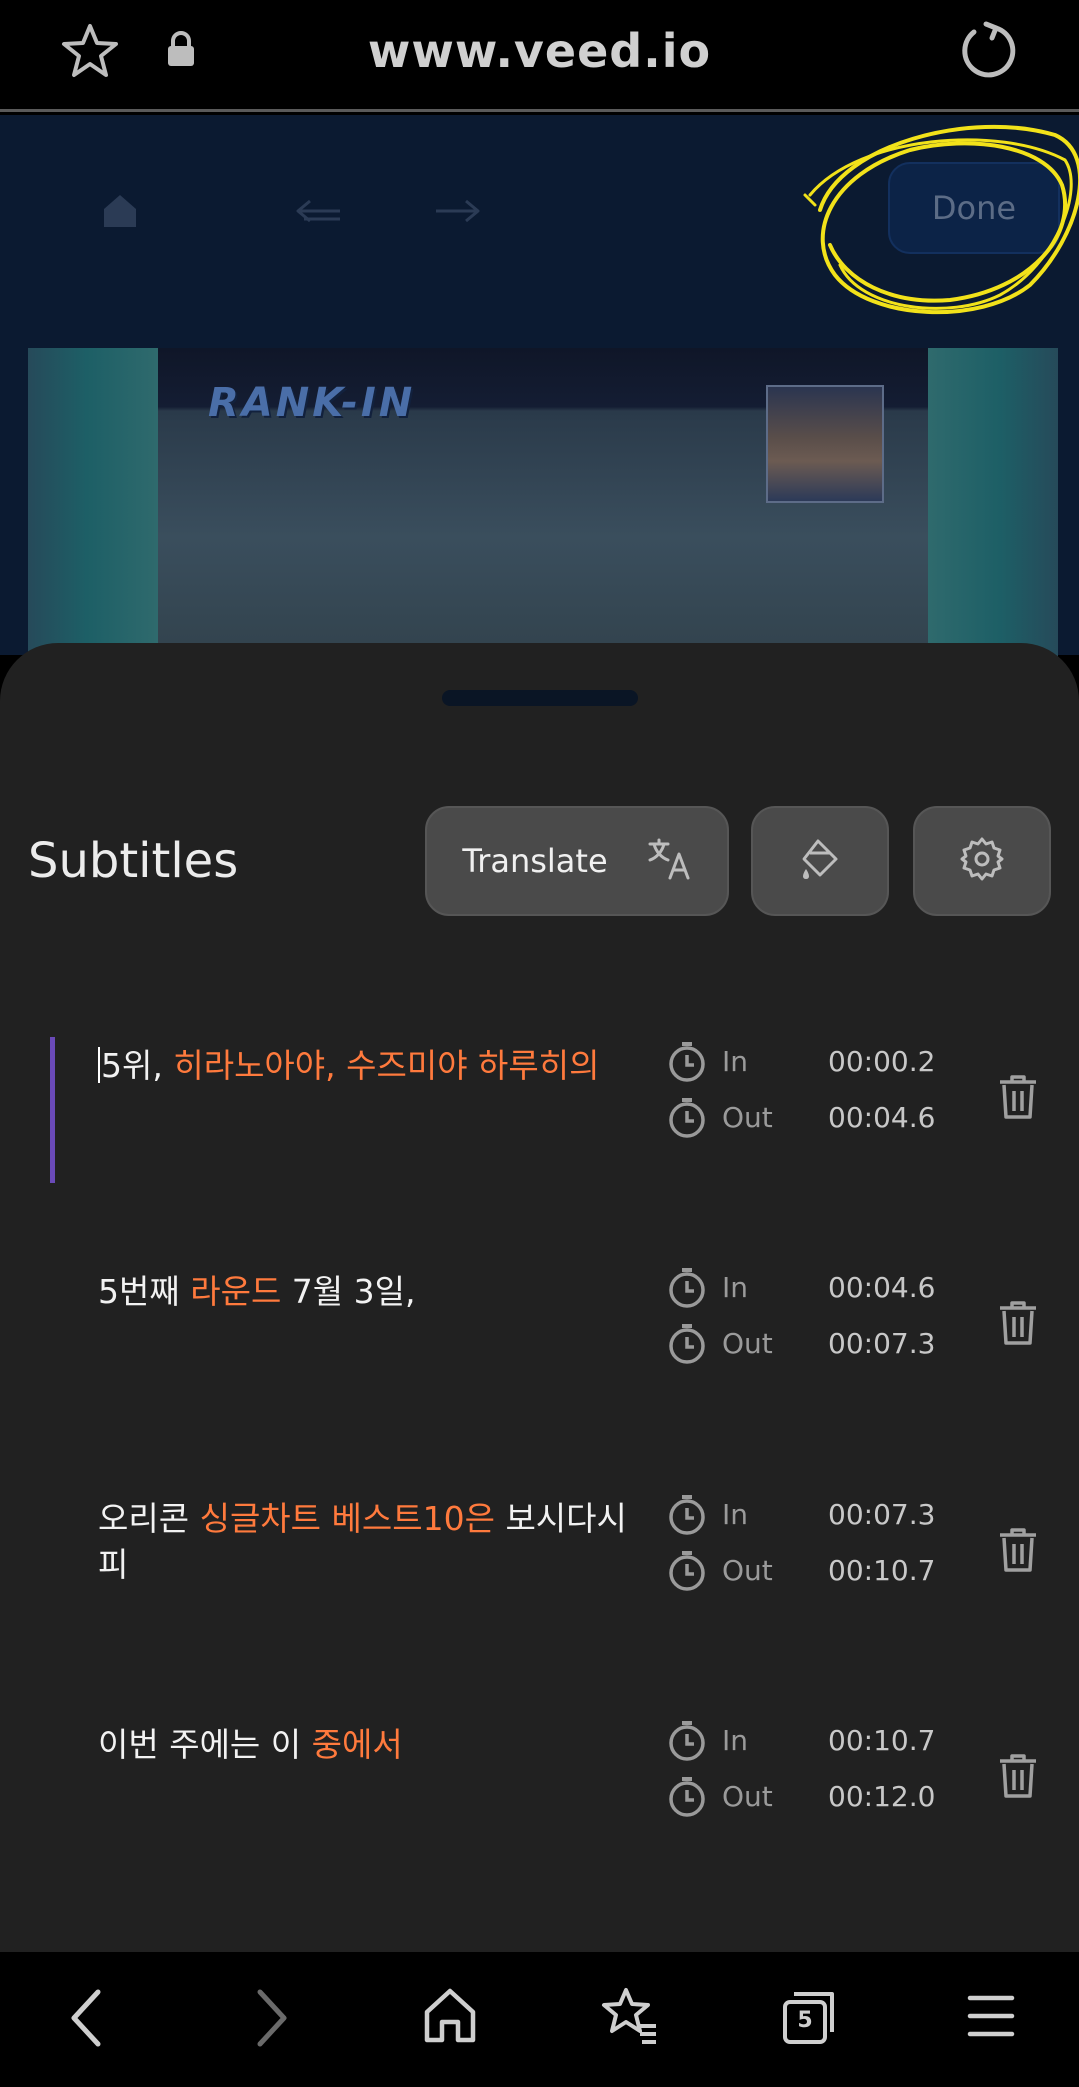 Image resolution: width=1079 pixels, height=2087 pixels. I want to click on translate-icon, so click(669, 861).